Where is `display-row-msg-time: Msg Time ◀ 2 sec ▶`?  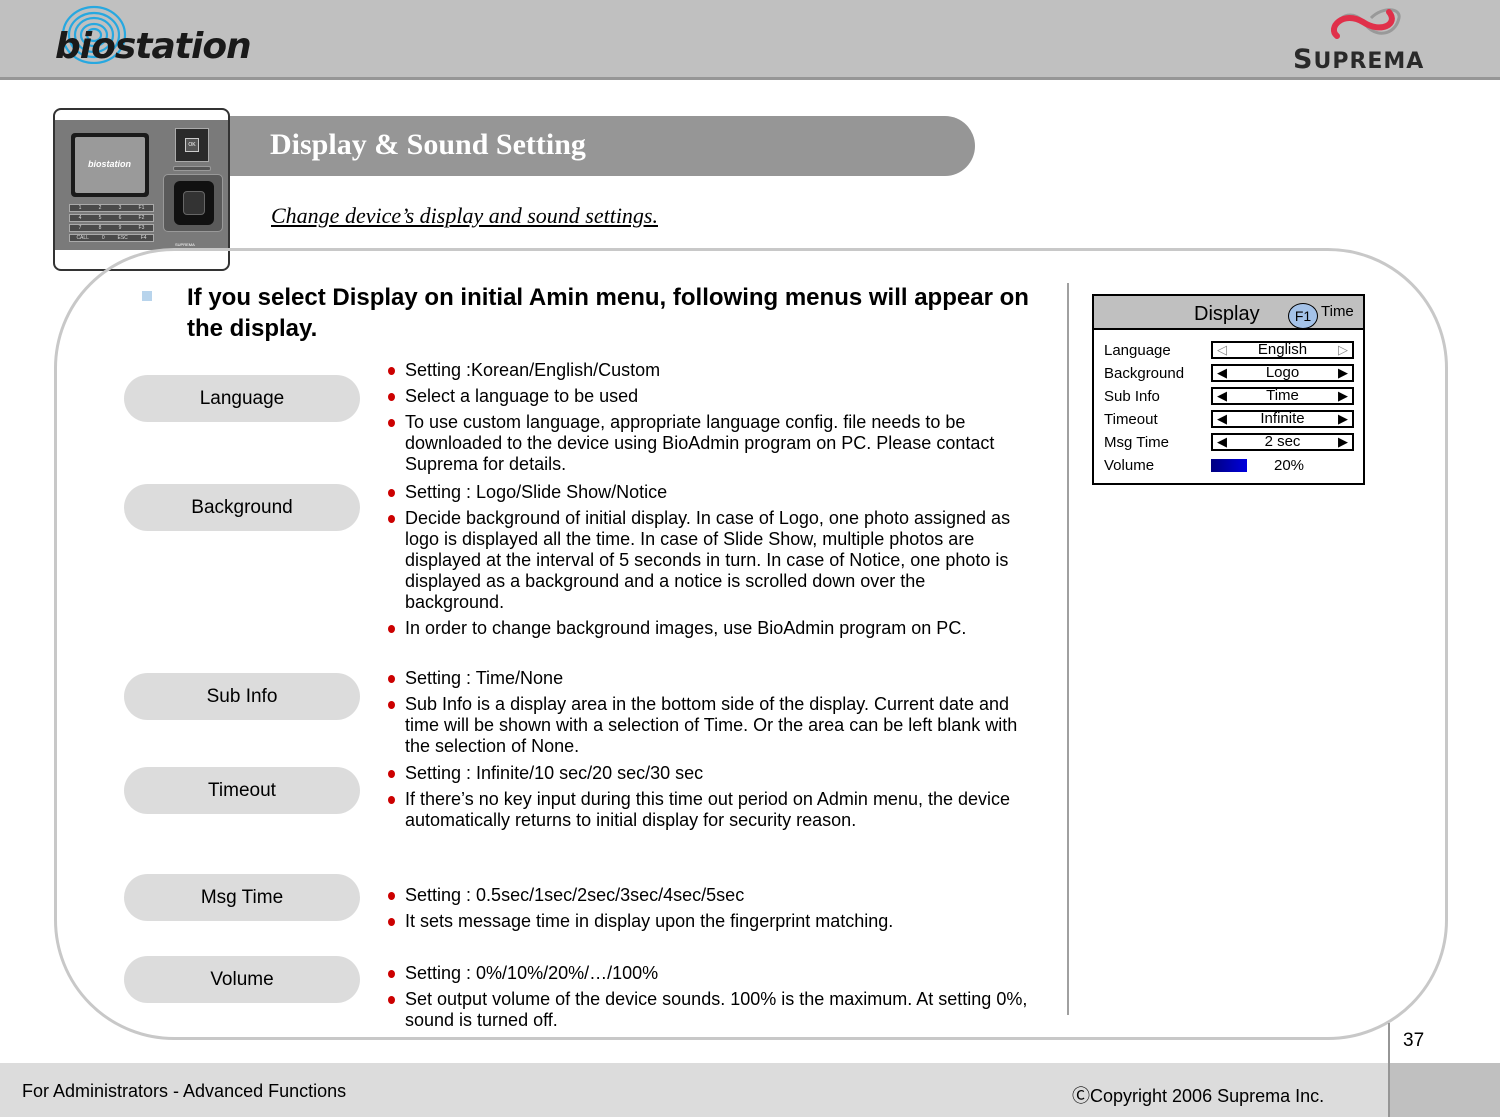
display-row-msg-time: Msg Time ◀ 2 sec ▶ is located at coordinates (1230, 443).